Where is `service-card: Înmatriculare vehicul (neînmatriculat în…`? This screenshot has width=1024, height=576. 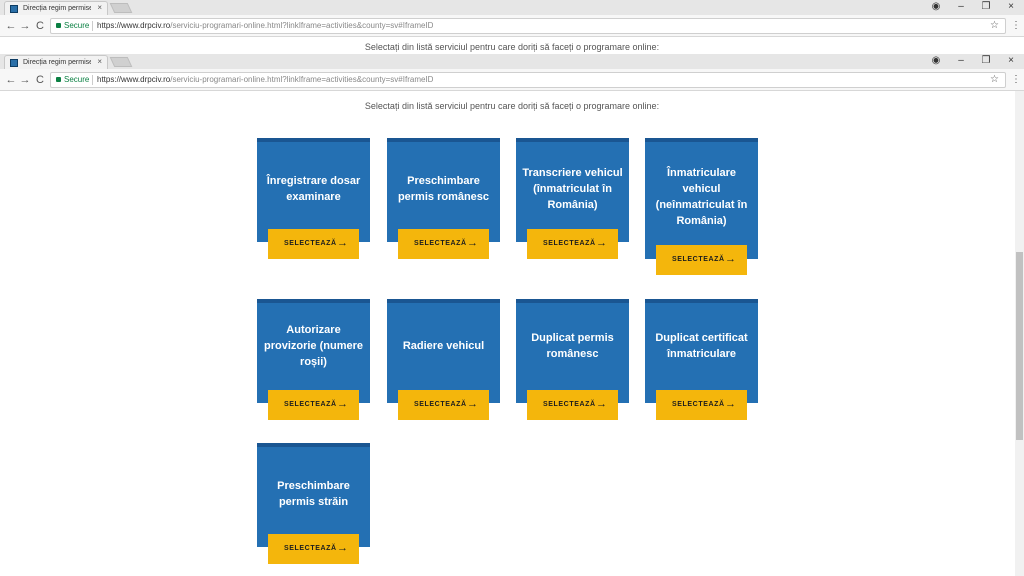
service-card: Înmatriculare vehicul (neînmatriculat în… is located at coordinates (701, 198).